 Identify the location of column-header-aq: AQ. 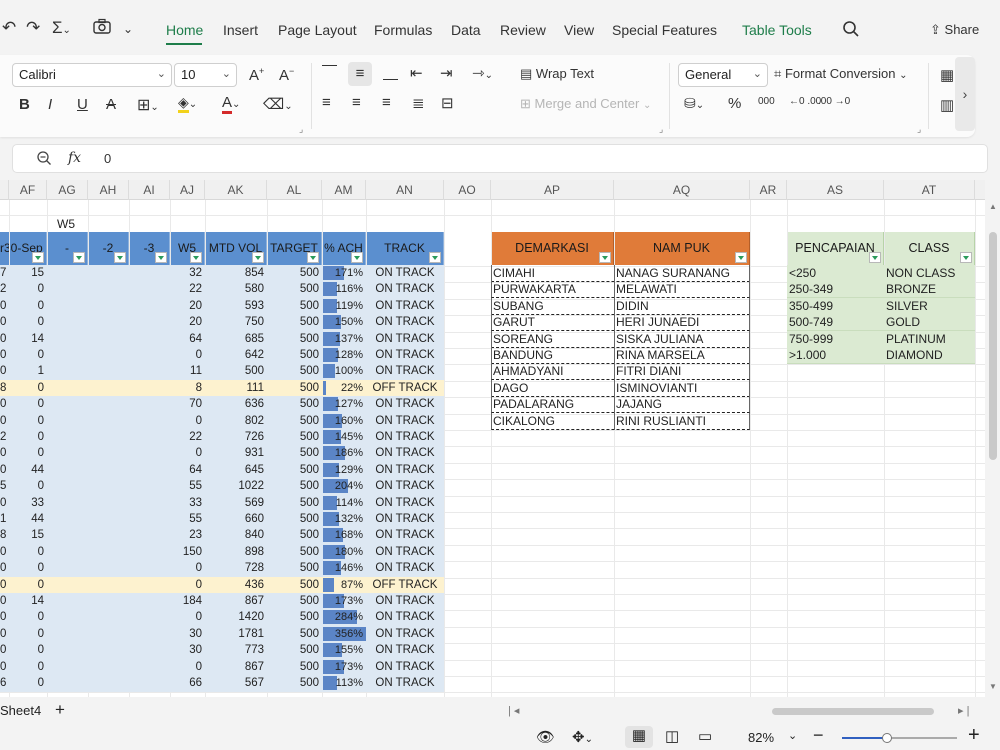
(682, 190).